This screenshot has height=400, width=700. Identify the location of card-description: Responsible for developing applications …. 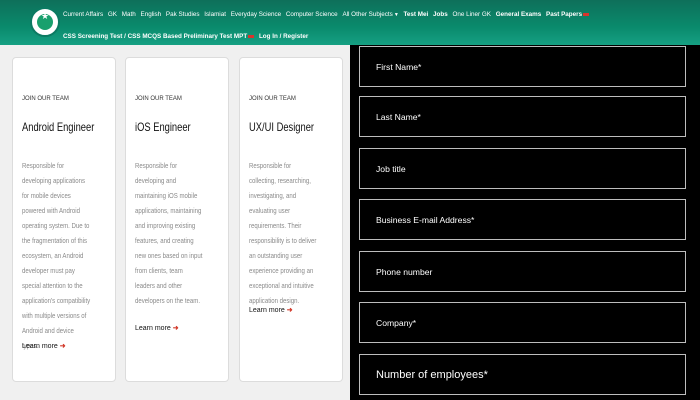
(56, 255).